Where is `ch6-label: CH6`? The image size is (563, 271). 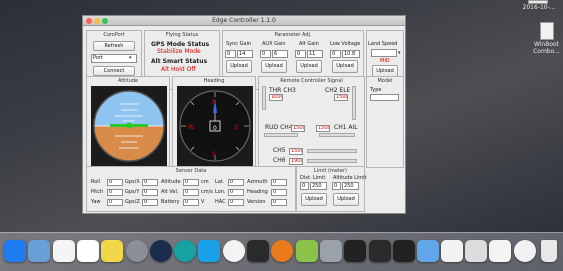 ch6-label: CH6 is located at coordinates (279, 160).